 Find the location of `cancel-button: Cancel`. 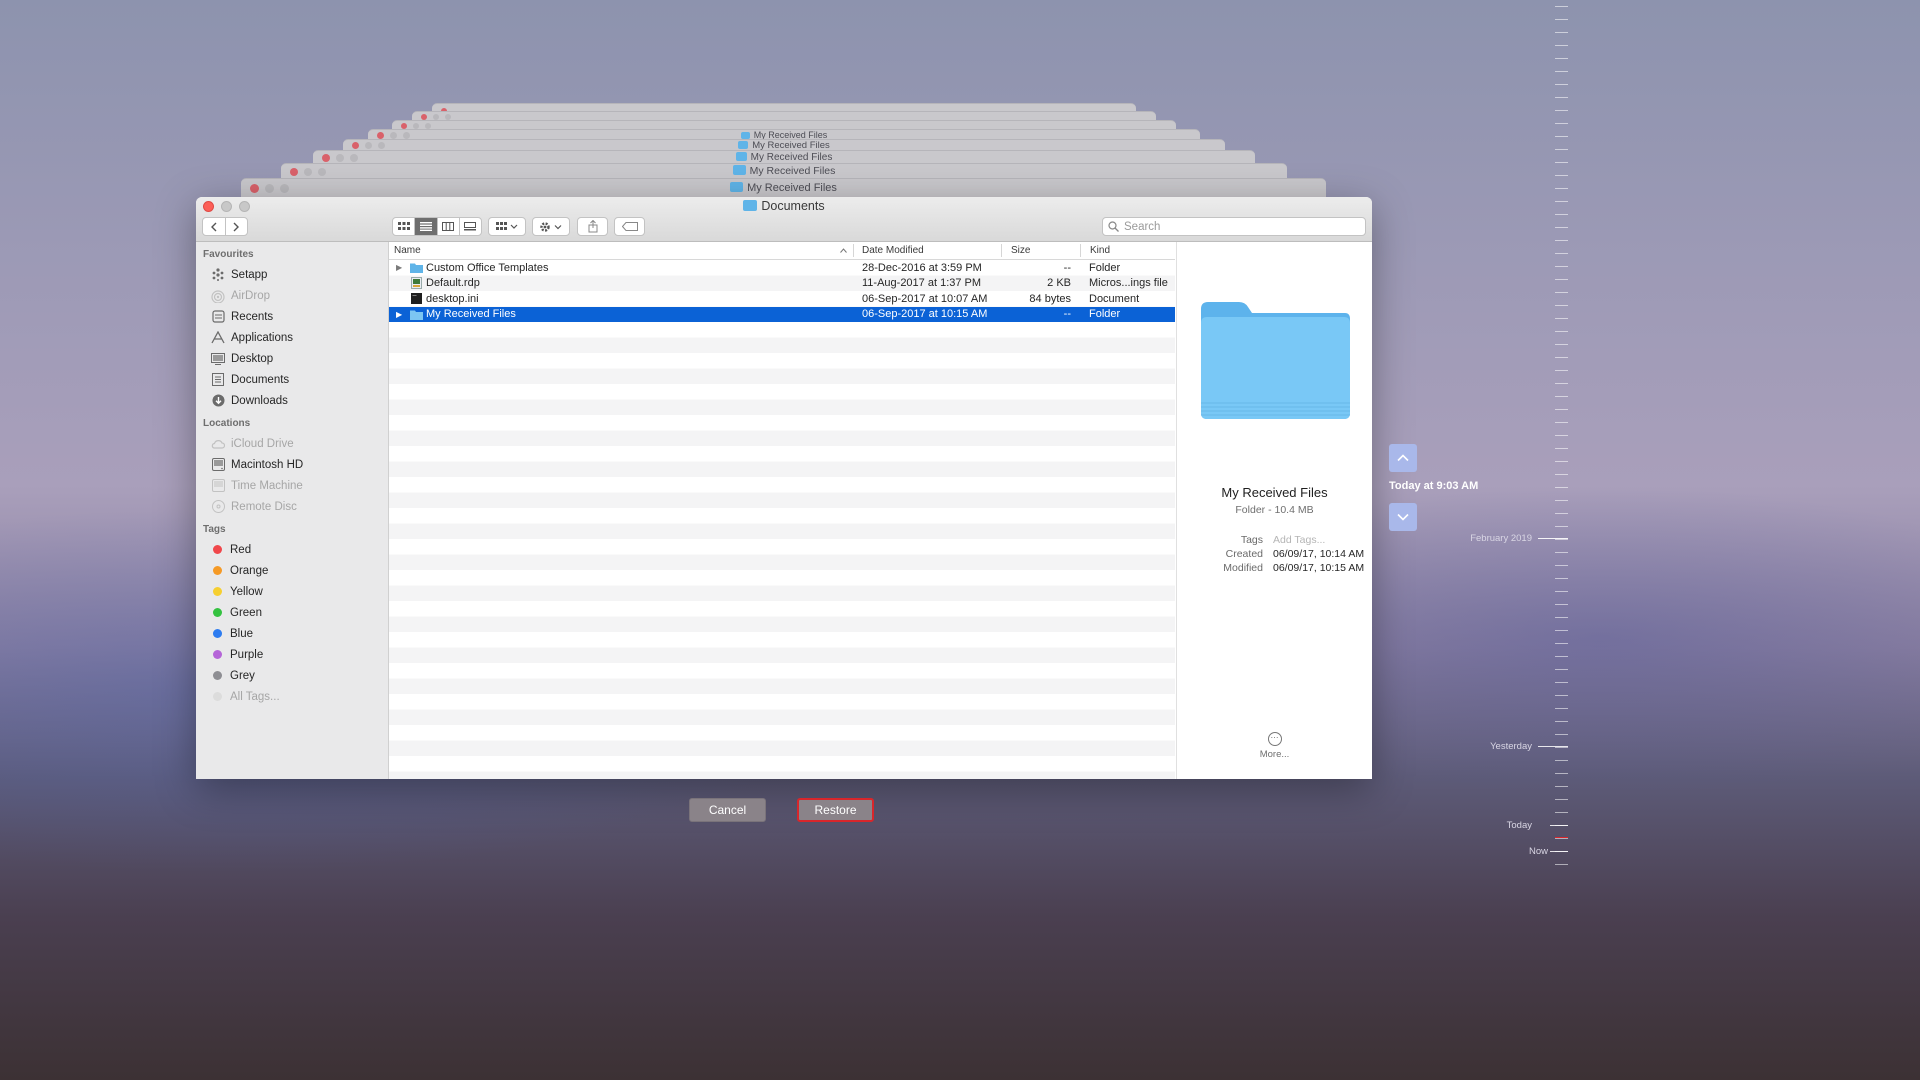

cancel-button: Cancel is located at coordinates (727, 810).